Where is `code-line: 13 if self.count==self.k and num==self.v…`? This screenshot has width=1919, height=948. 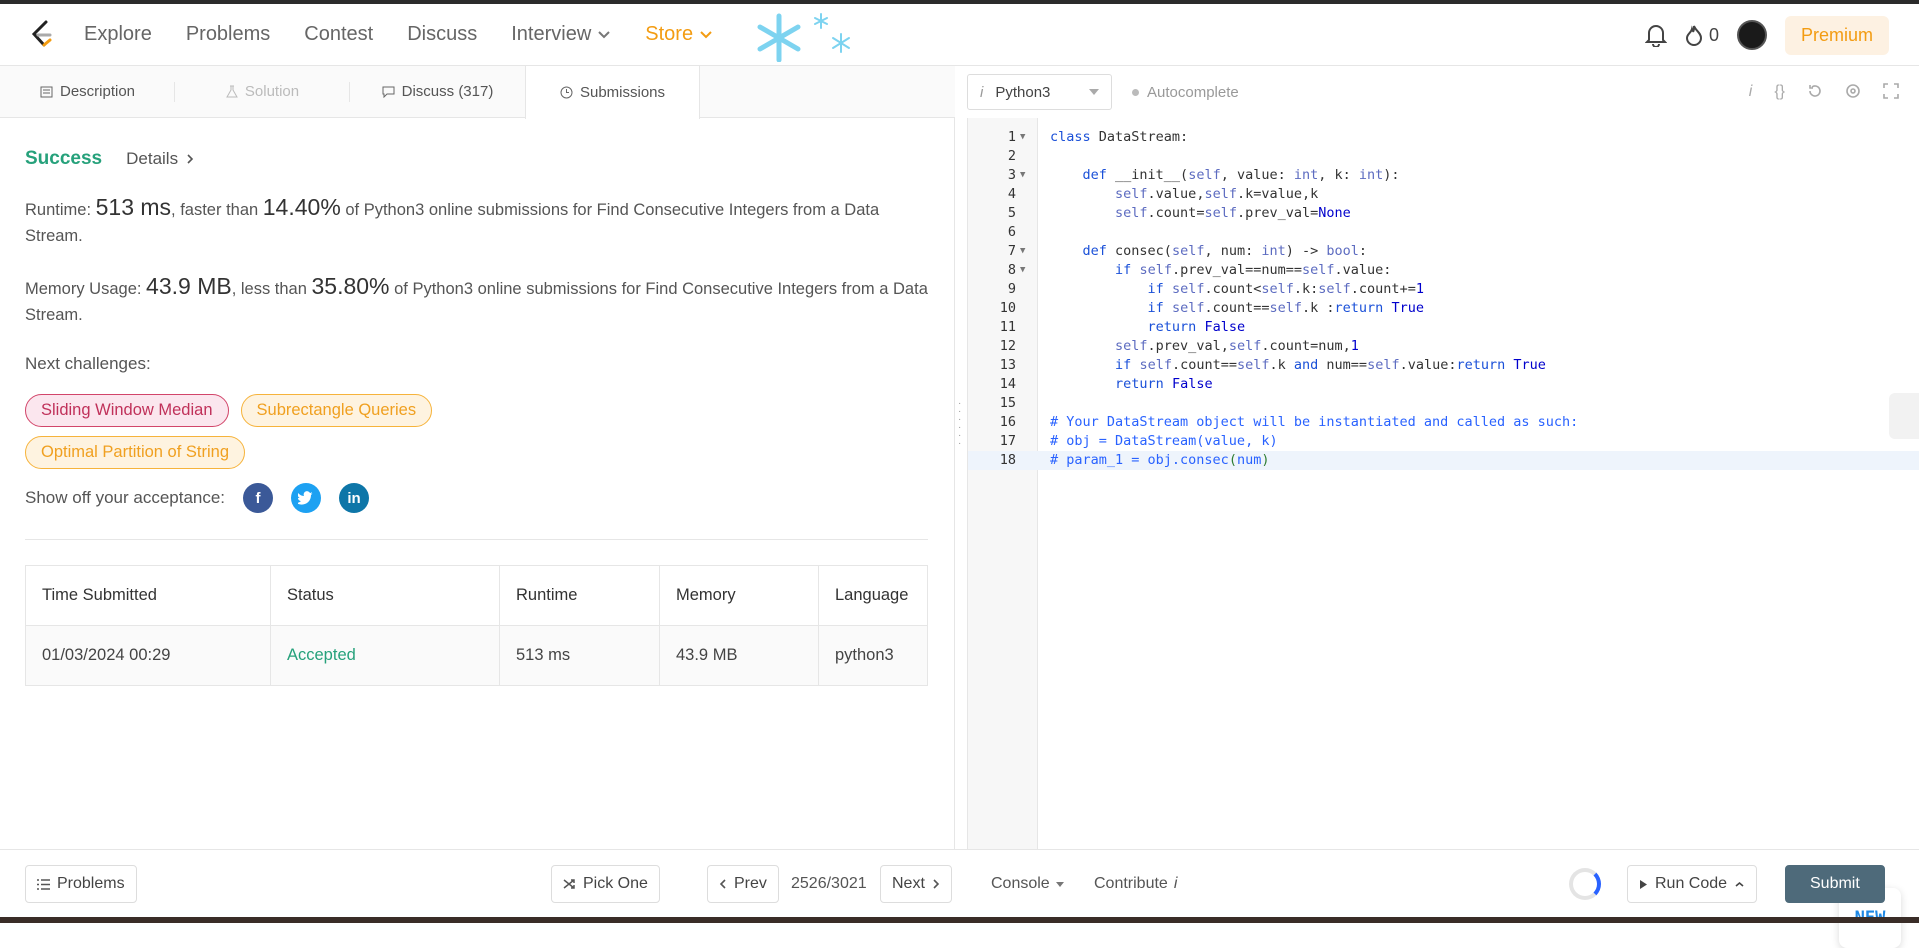
code-line: 13 if self.count==self.k and num==self.v… is located at coordinates (1443, 365).